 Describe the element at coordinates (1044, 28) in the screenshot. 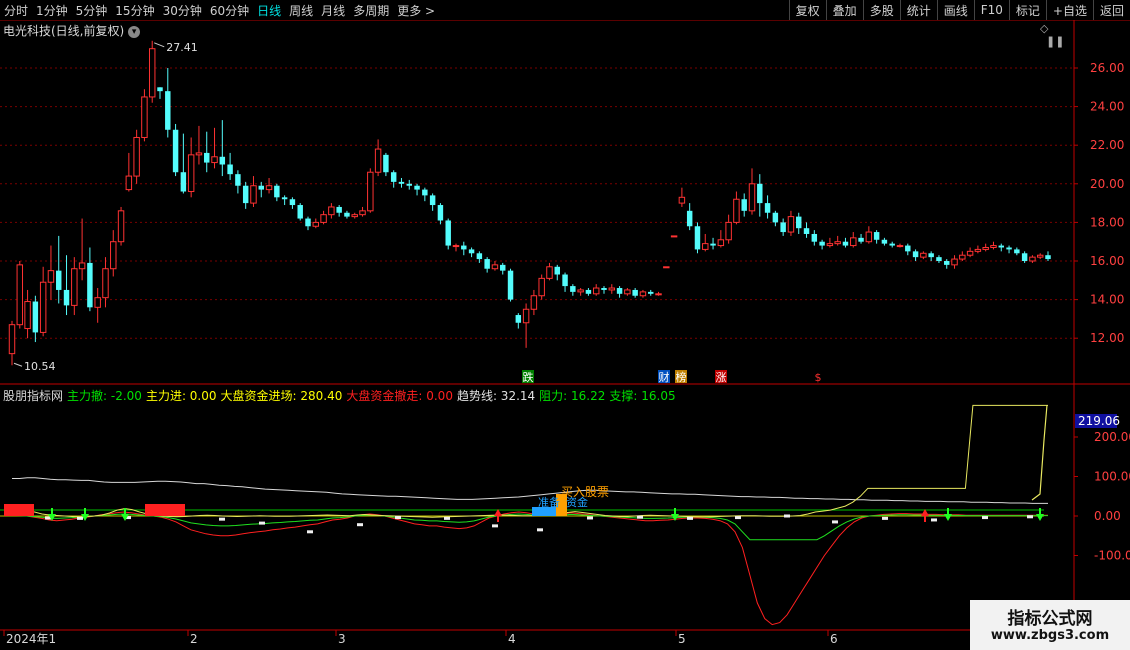

I see `diamond-icon: ◇` at that location.